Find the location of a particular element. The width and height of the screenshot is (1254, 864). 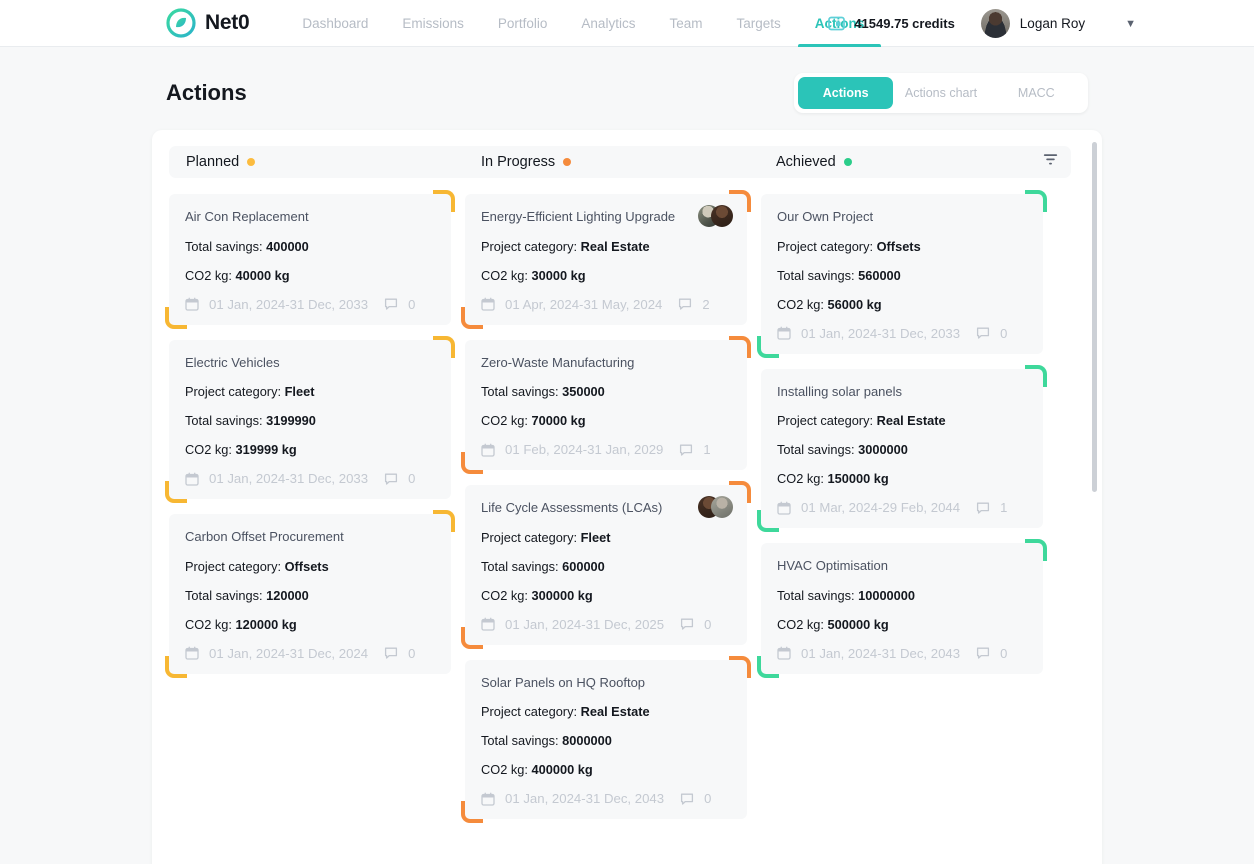

card-co2: CO2 kg: 150000 kg is located at coordinates (902, 478).